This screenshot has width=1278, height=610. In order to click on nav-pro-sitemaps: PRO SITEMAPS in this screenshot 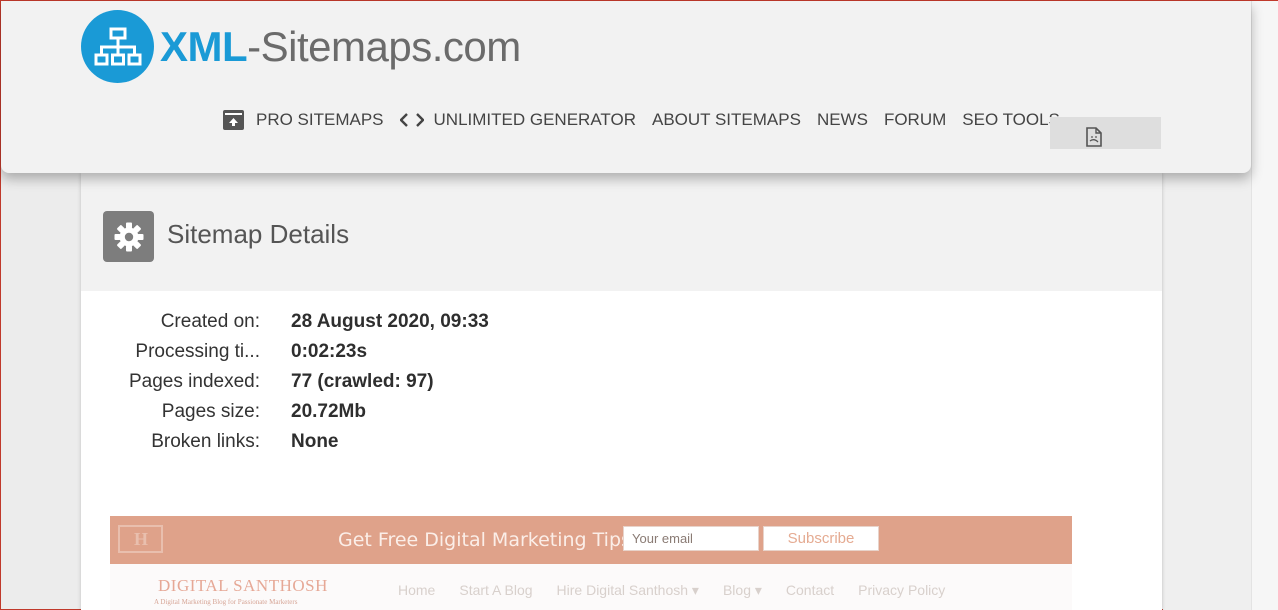, I will do `click(303, 120)`.